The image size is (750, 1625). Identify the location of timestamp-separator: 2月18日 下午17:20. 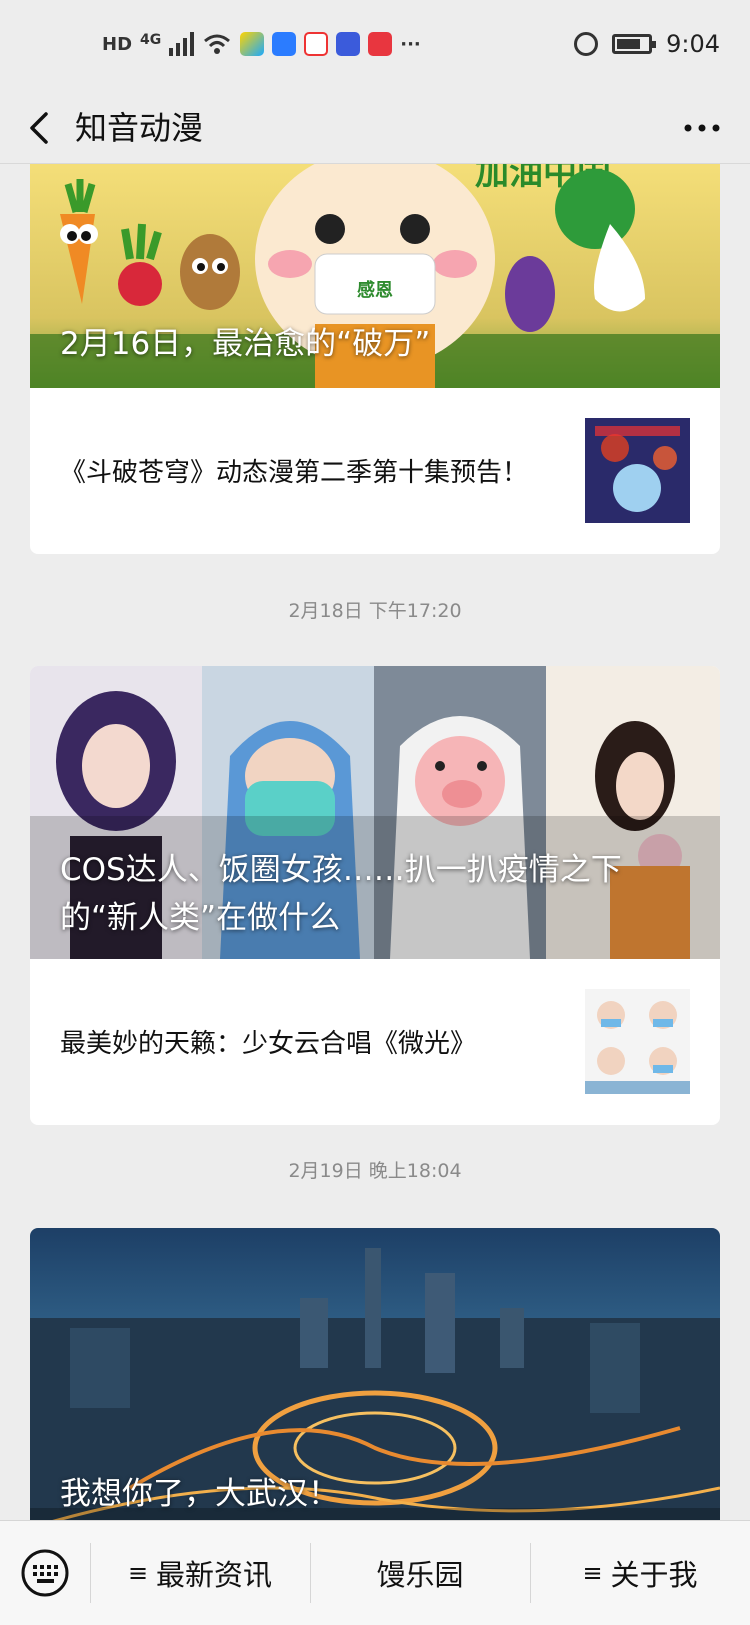
(375, 611).